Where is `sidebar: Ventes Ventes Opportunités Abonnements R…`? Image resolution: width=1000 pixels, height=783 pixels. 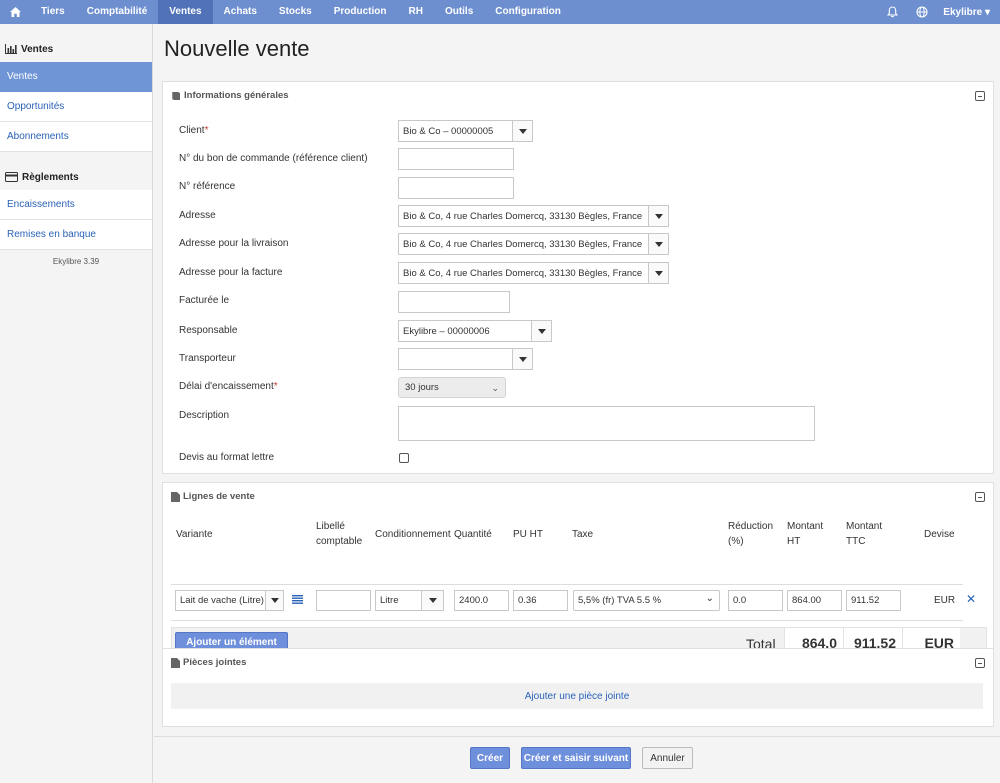
sidebar: Ventes Ventes Opportunités Abonnements R… is located at coordinates (76, 403).